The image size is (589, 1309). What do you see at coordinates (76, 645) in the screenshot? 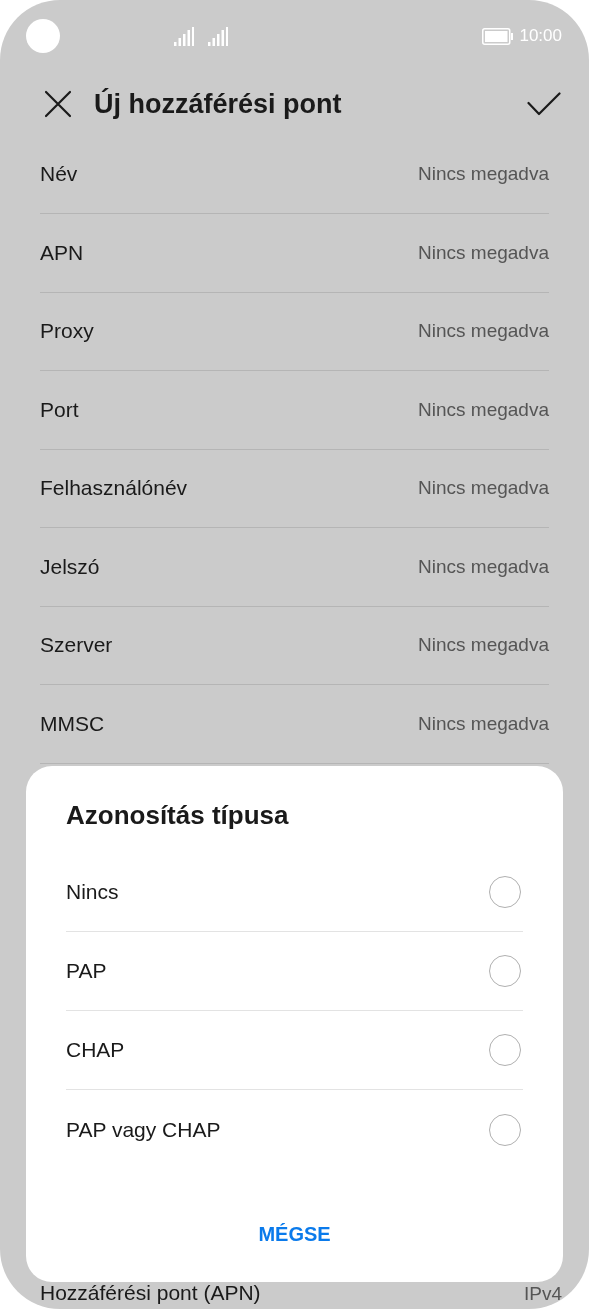
I see `setting-label: Szerver` at bounding box center [76, 645].